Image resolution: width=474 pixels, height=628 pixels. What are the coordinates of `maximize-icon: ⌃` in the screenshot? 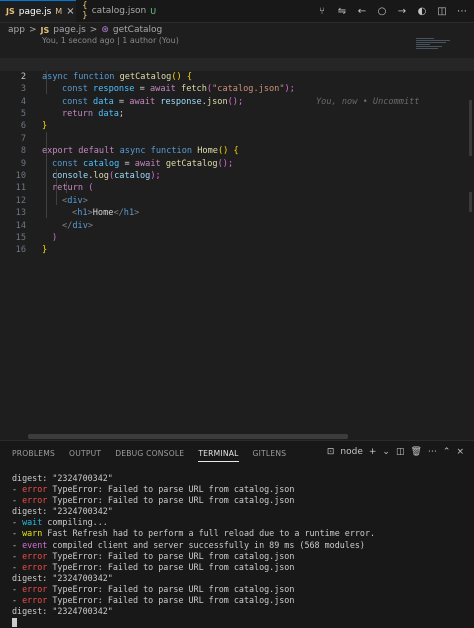 It's located at (447, 452).